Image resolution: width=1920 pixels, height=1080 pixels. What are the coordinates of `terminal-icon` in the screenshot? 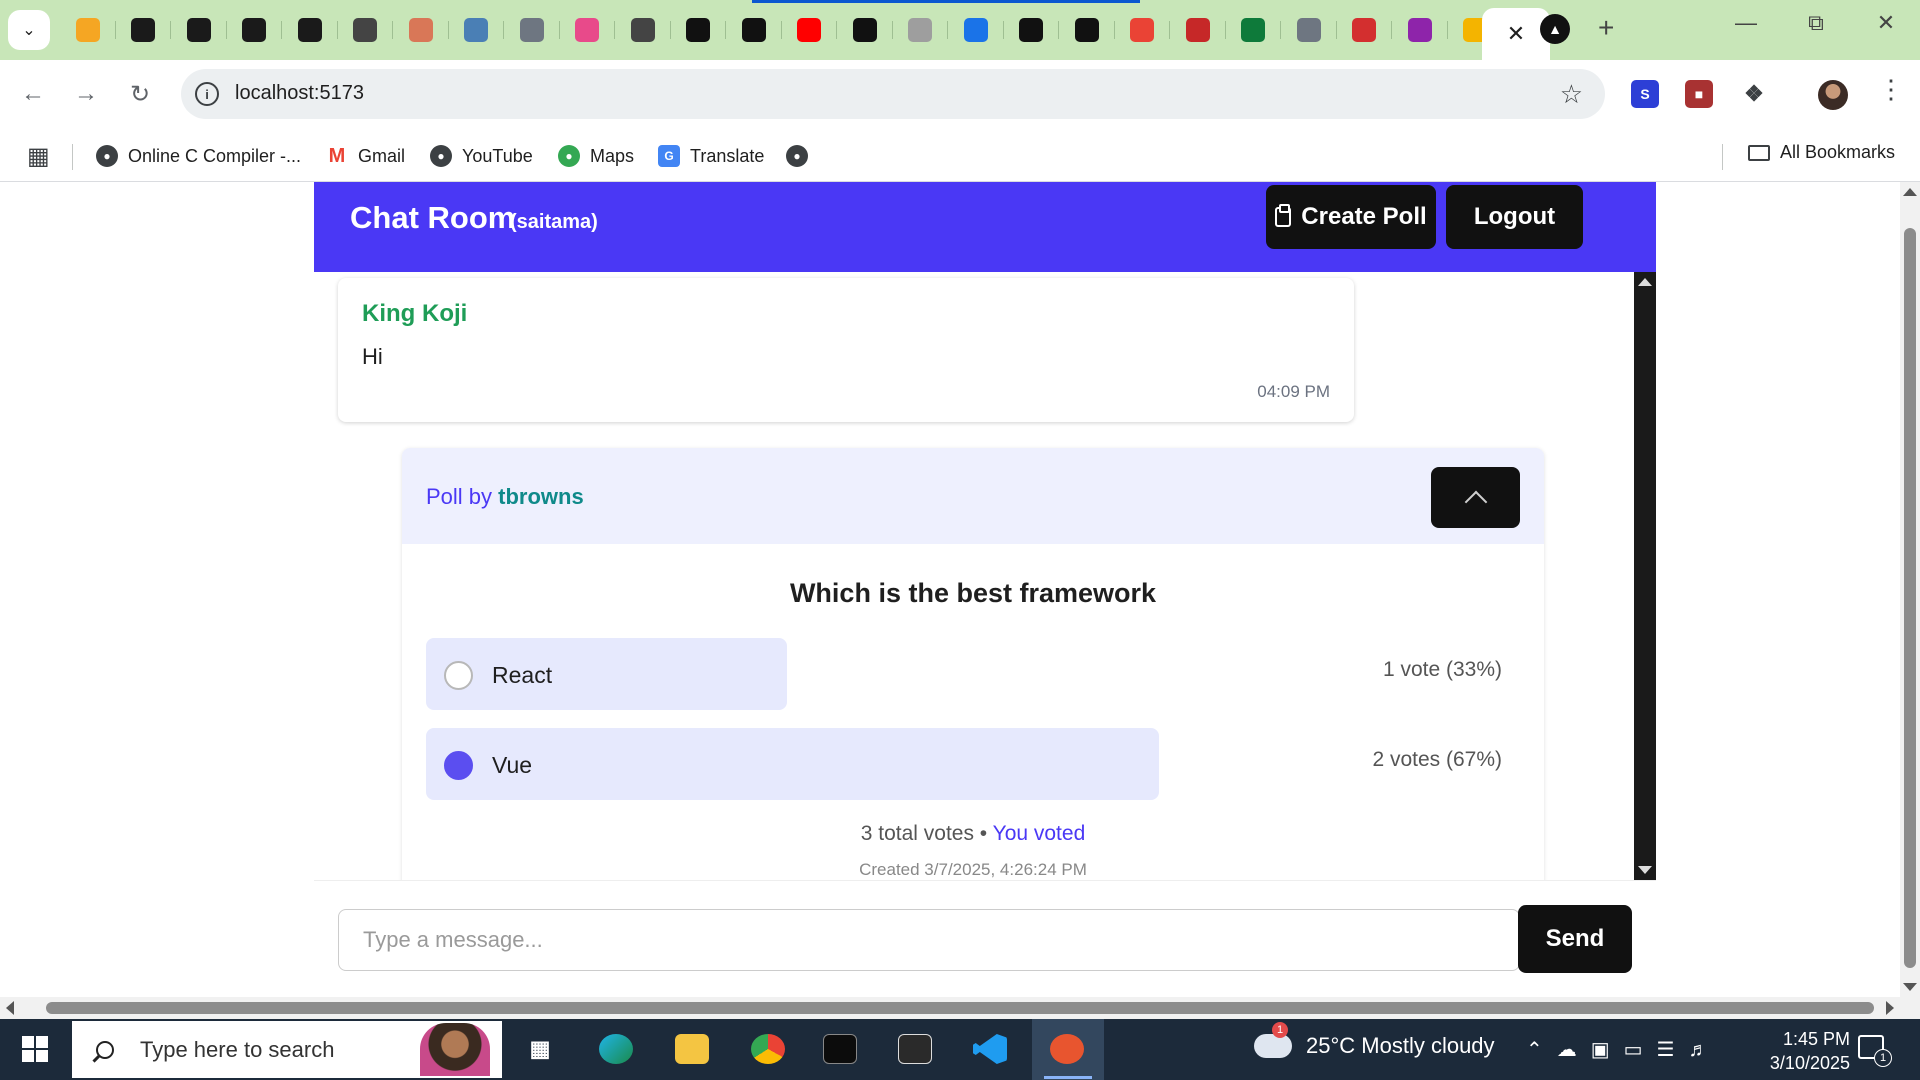 It's located at (840, 1049).